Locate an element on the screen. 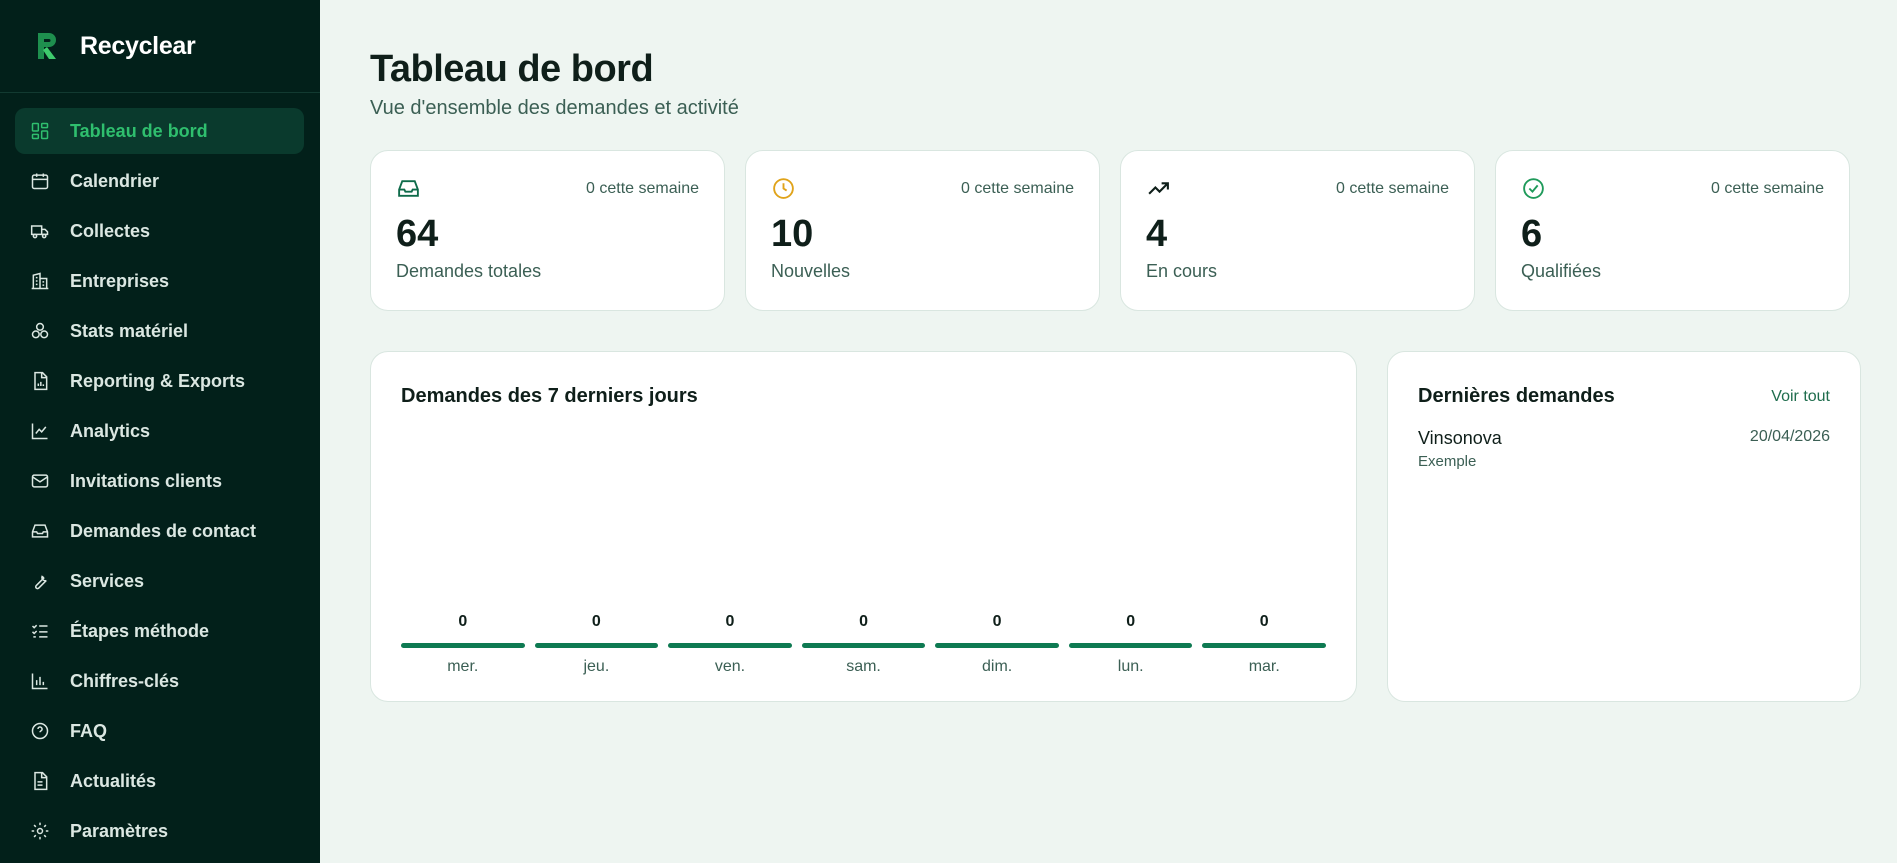 The image size is (1897, 863). dashboard-icon is located at coordinates (40, 131).